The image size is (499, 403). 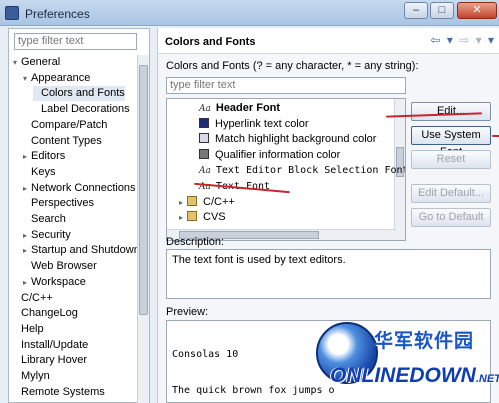 I want to click on reset-button: Reset, so click(x=451, y=159).